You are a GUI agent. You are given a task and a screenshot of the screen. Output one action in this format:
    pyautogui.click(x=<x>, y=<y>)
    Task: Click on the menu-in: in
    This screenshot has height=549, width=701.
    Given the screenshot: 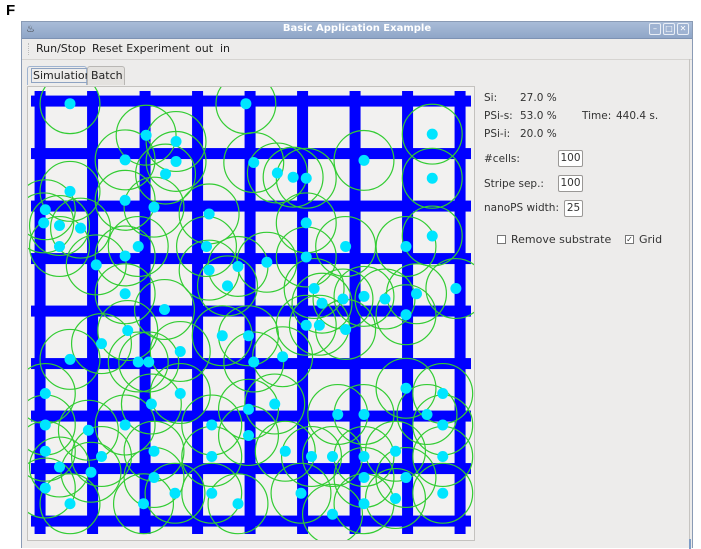 What is the action you would take?
    pyautogui.click(x=225, y=48)
    